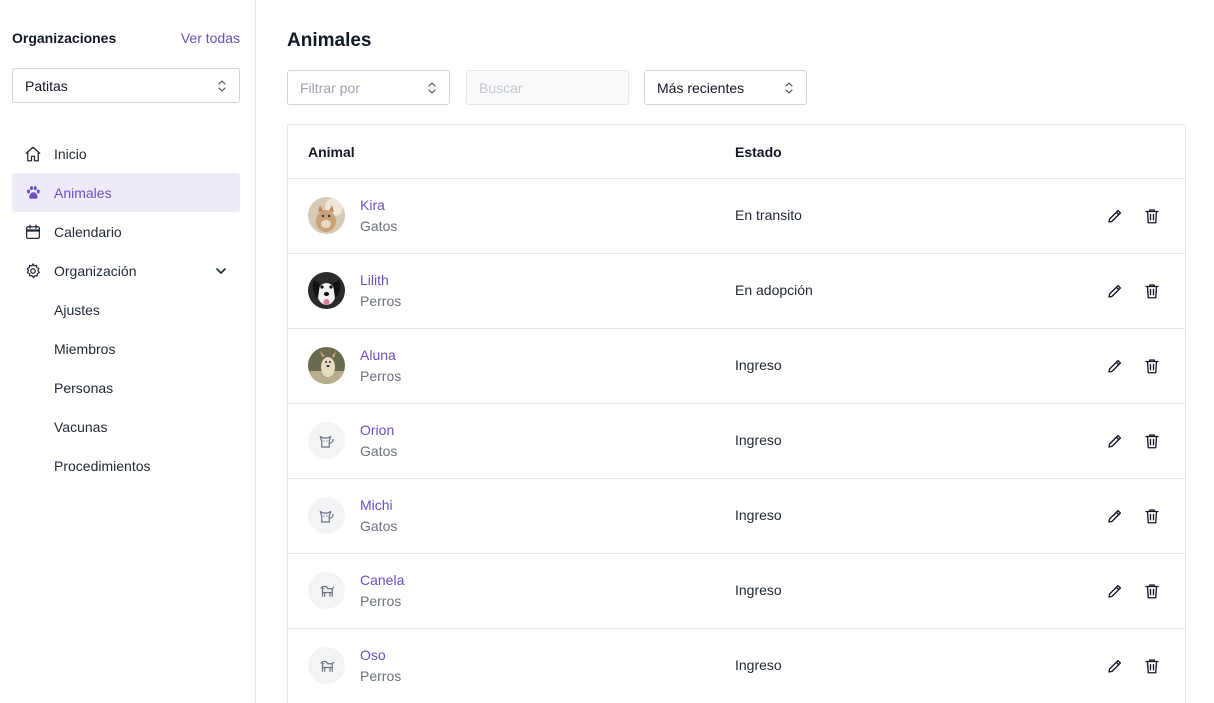 The image size is (1214, 703). Describe the element at coordinates (126, 231) in the screenshot. I see `sidebar-item-calendario: Calendario` at that location.